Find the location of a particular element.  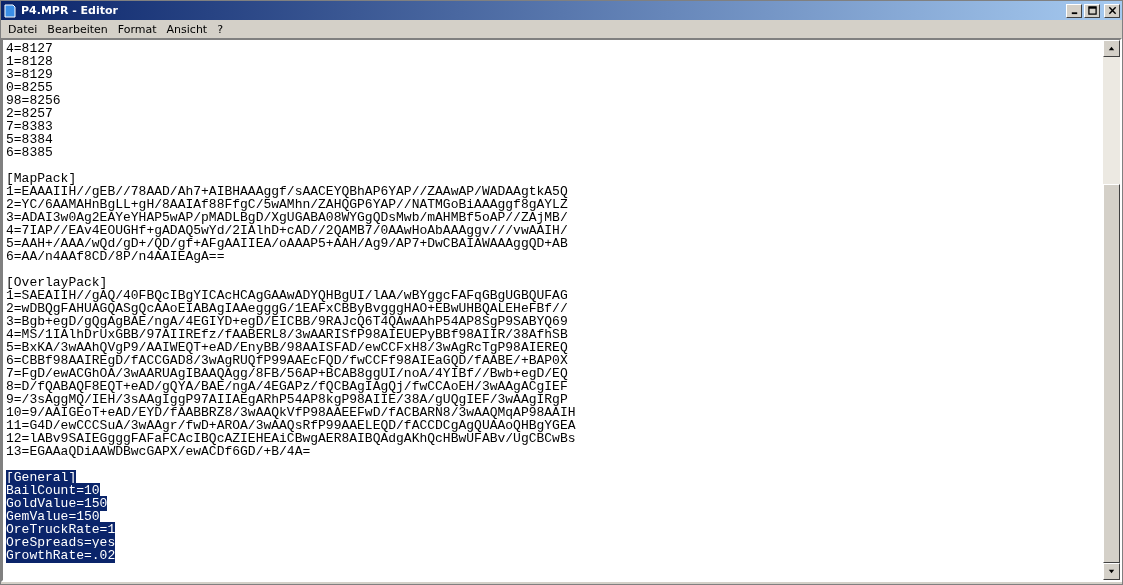

close-icon is located at coordinates (1112, 10).